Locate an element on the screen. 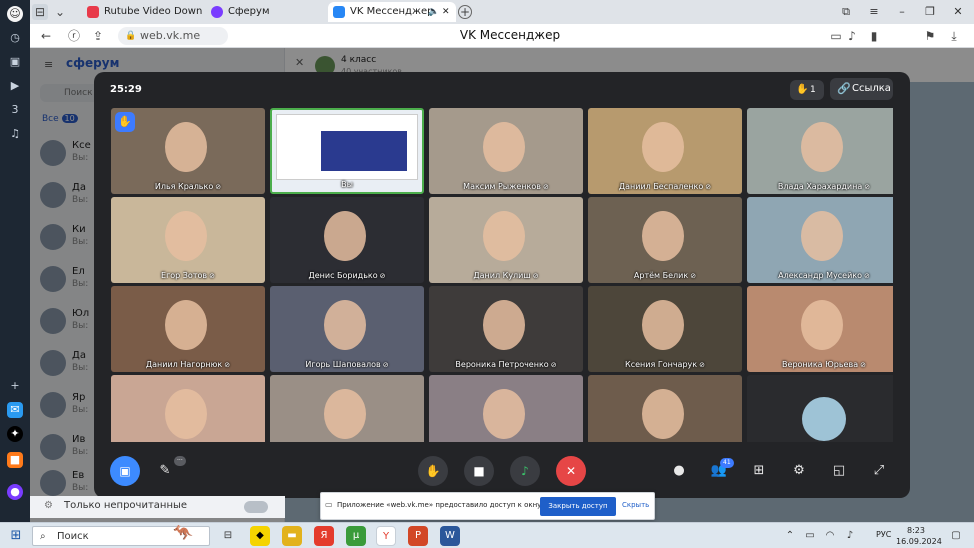 This screenshot has width=974, height=548. end-call-button: ✕ is located at coordinates (571, 471).